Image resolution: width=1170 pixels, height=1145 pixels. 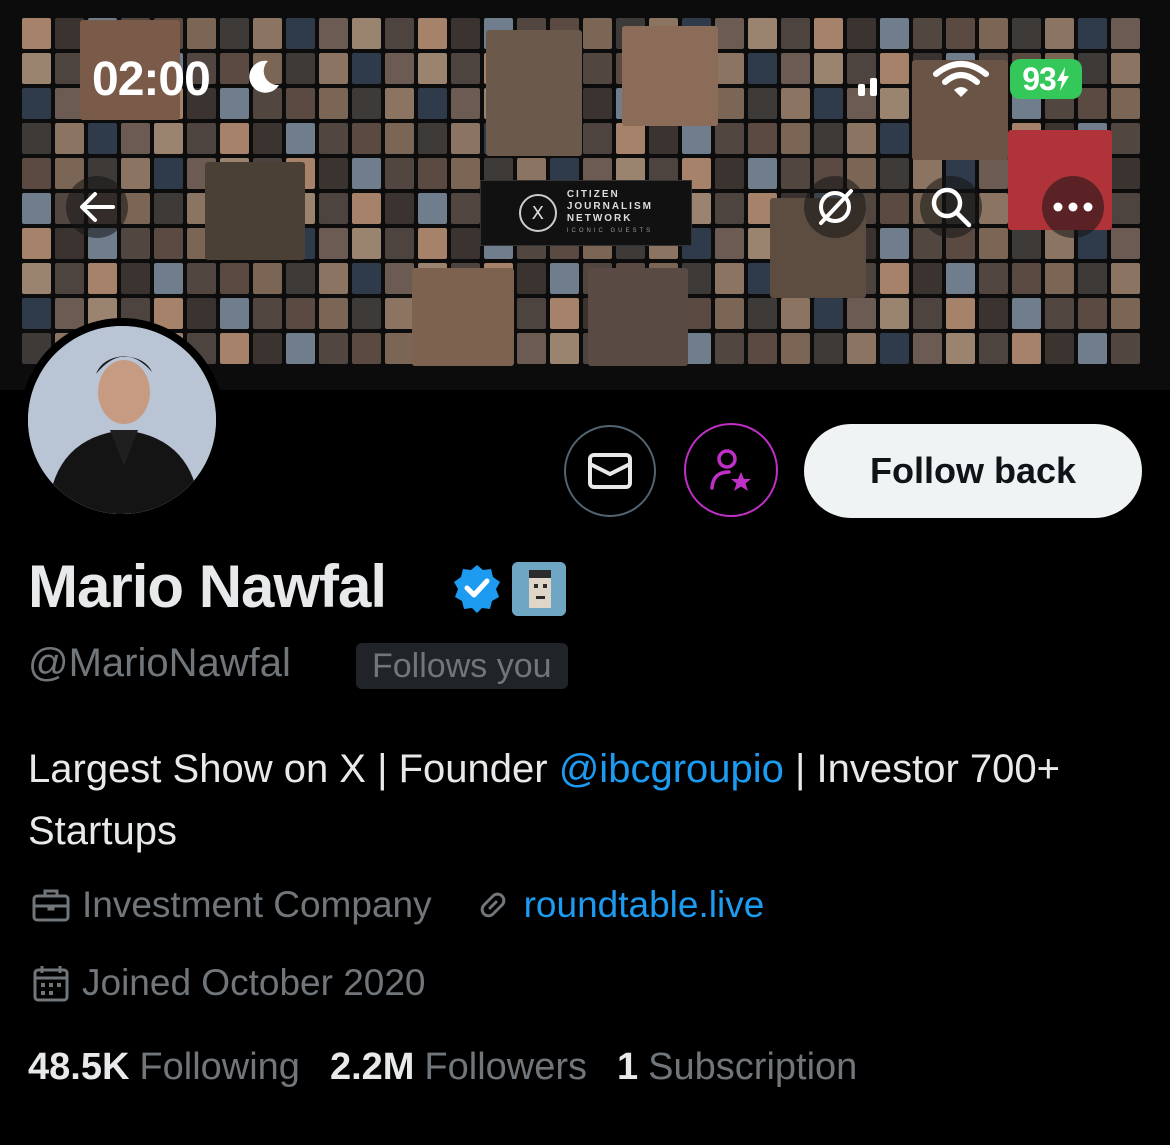 What do you see at coordinates (671, 769) in the screenshot?
I see `bio-mention-link: @ibcgroupio` at bounding box center [671, 769].